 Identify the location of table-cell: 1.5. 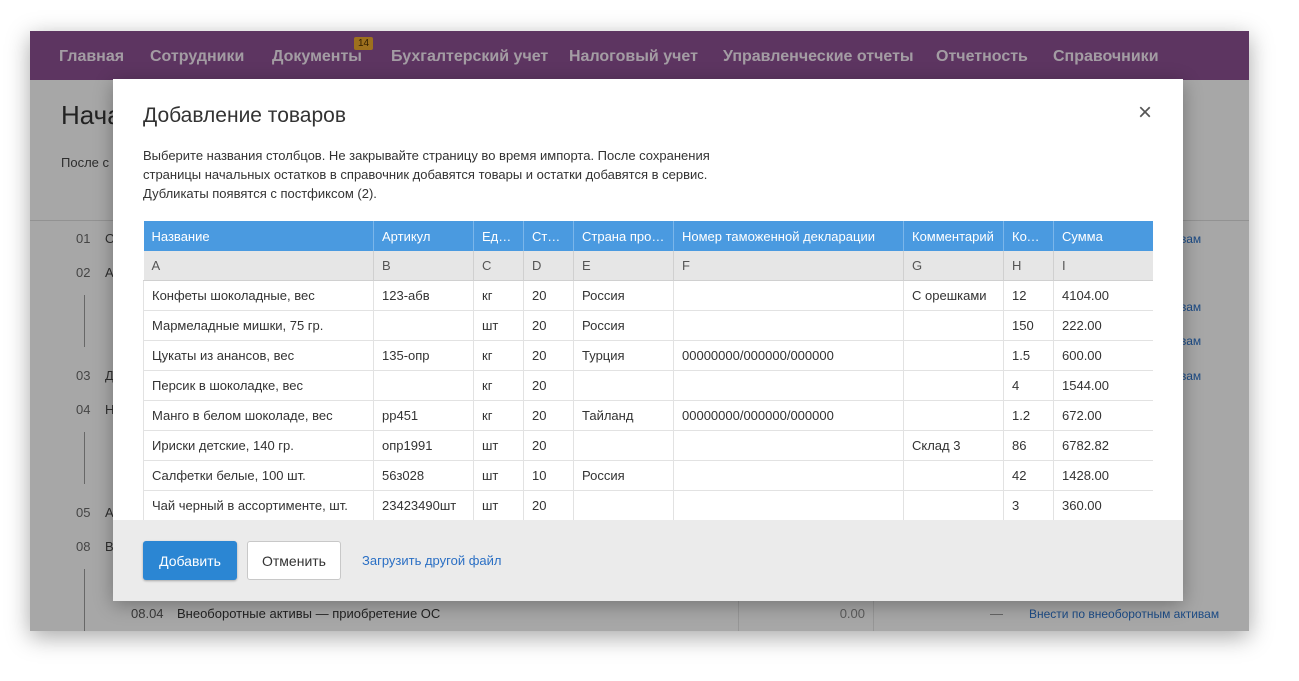
(1028, 355).